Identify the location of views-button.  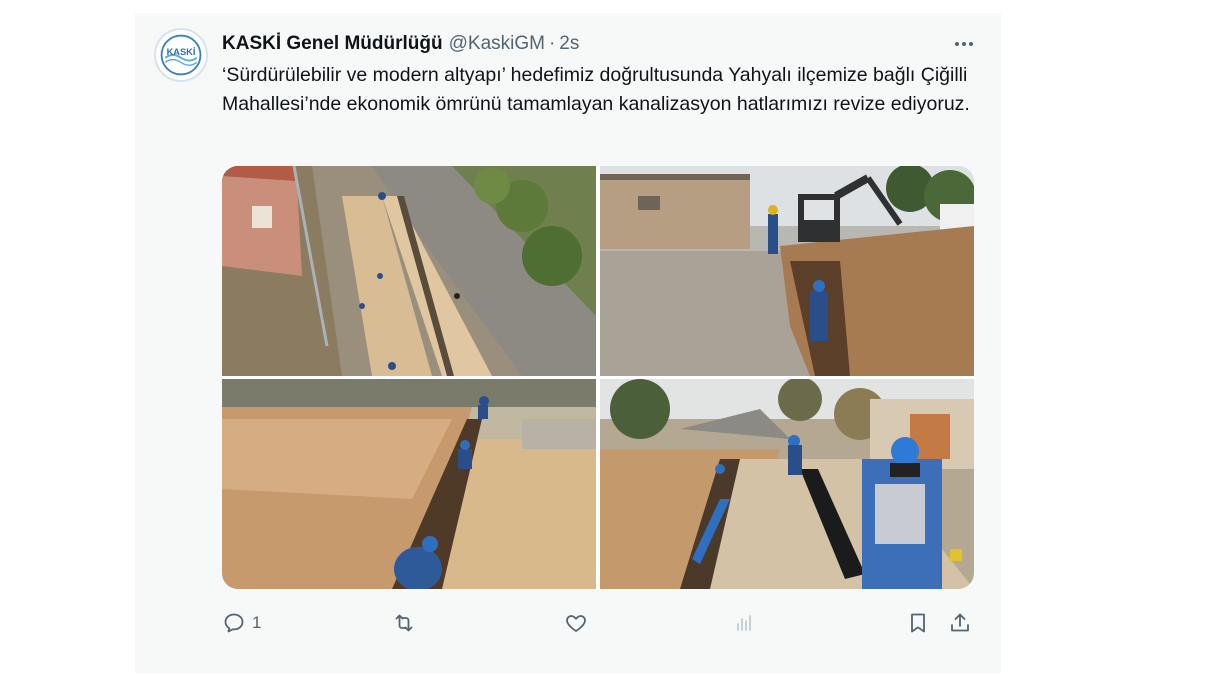
(744, 623).